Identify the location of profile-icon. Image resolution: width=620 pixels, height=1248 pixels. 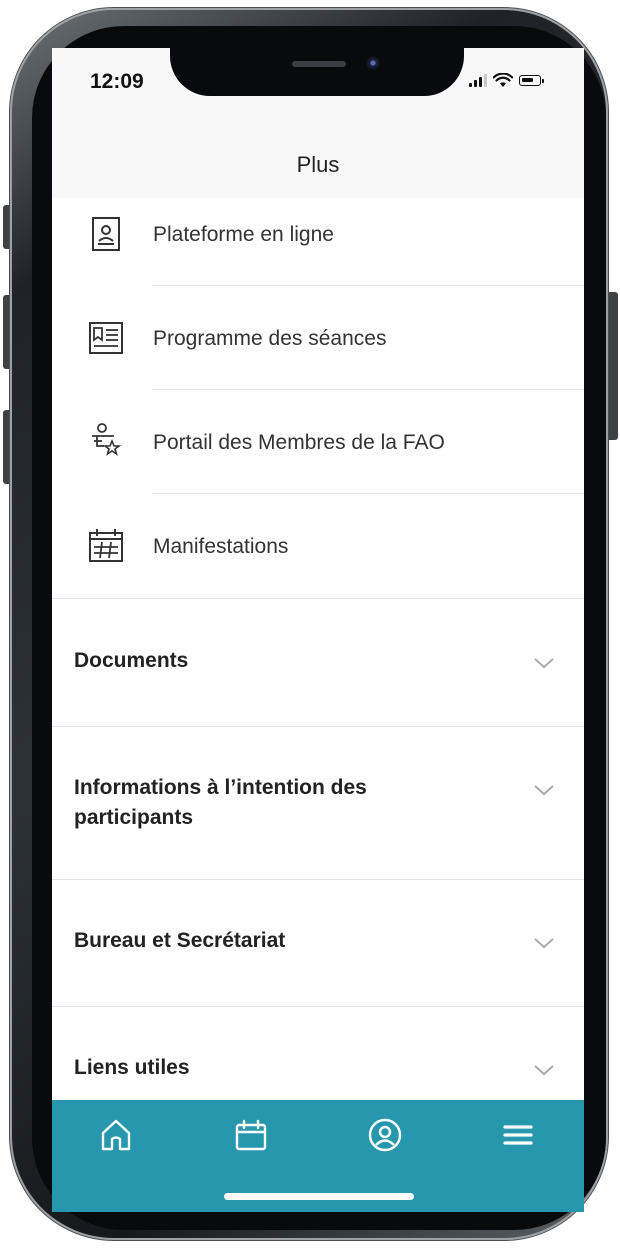
(385, 1135).